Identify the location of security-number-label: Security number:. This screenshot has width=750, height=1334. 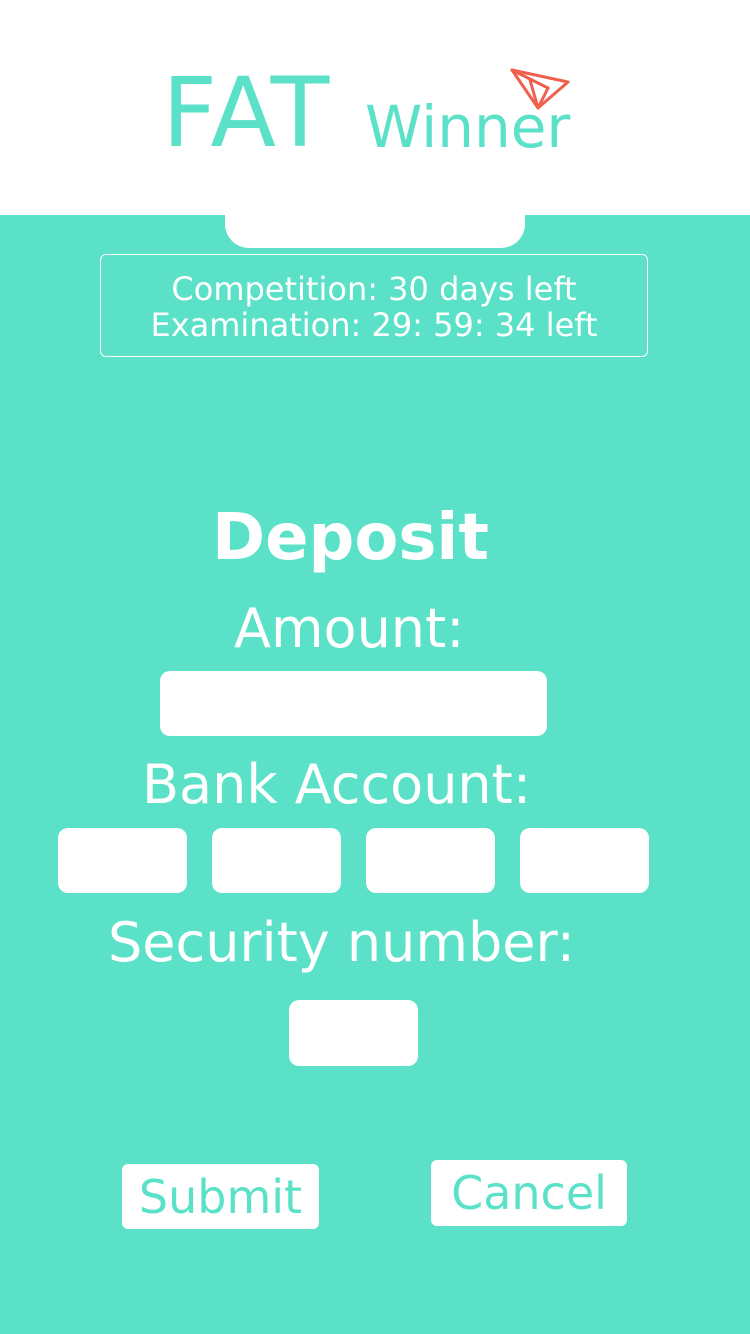
(341, 942).